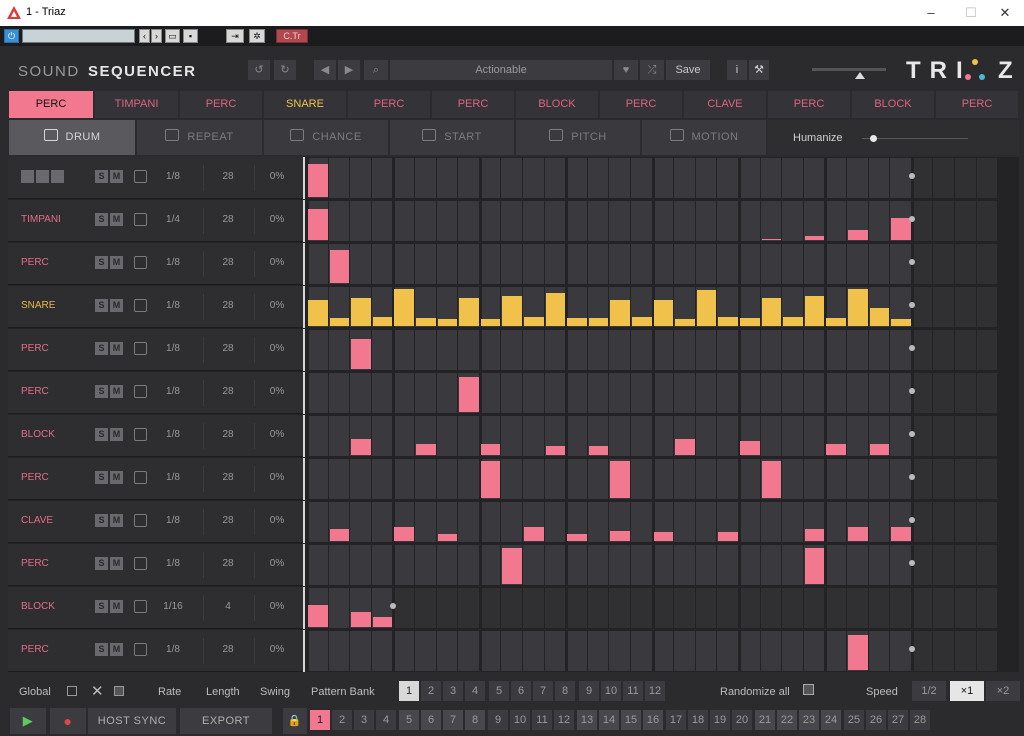 This screenshot has height=736, width=1024. What do you see at coordinates (641, 104) in the screenshot?
I see `tab-perc-8: PERC` at bounding box center [641, 104].